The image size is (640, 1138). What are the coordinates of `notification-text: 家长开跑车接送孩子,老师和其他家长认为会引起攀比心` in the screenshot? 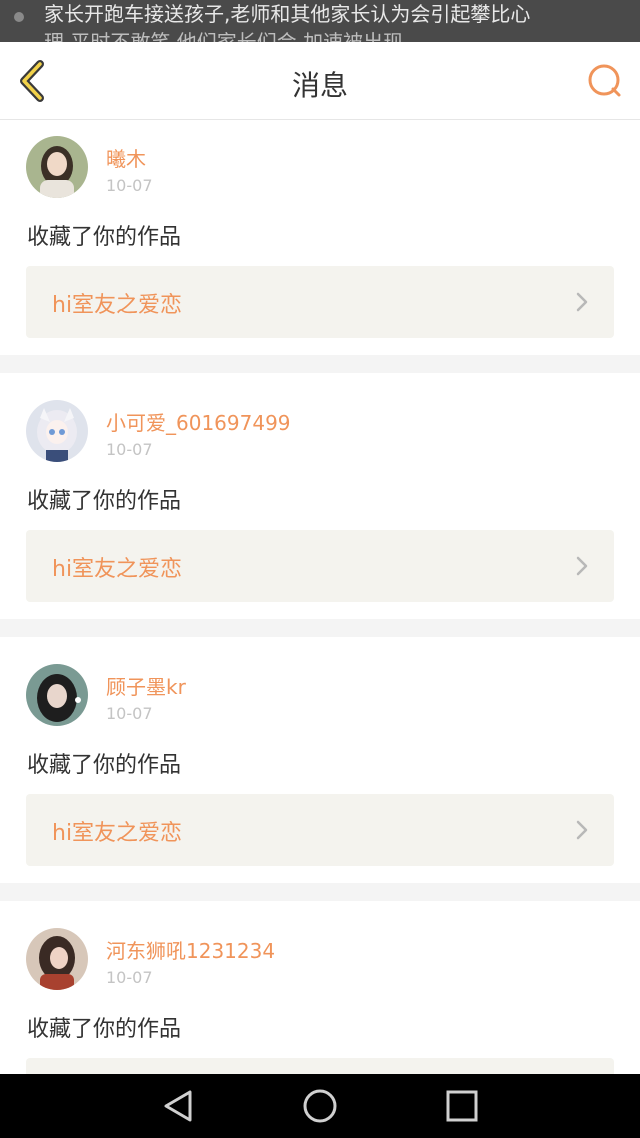 It's located at (287, 14).